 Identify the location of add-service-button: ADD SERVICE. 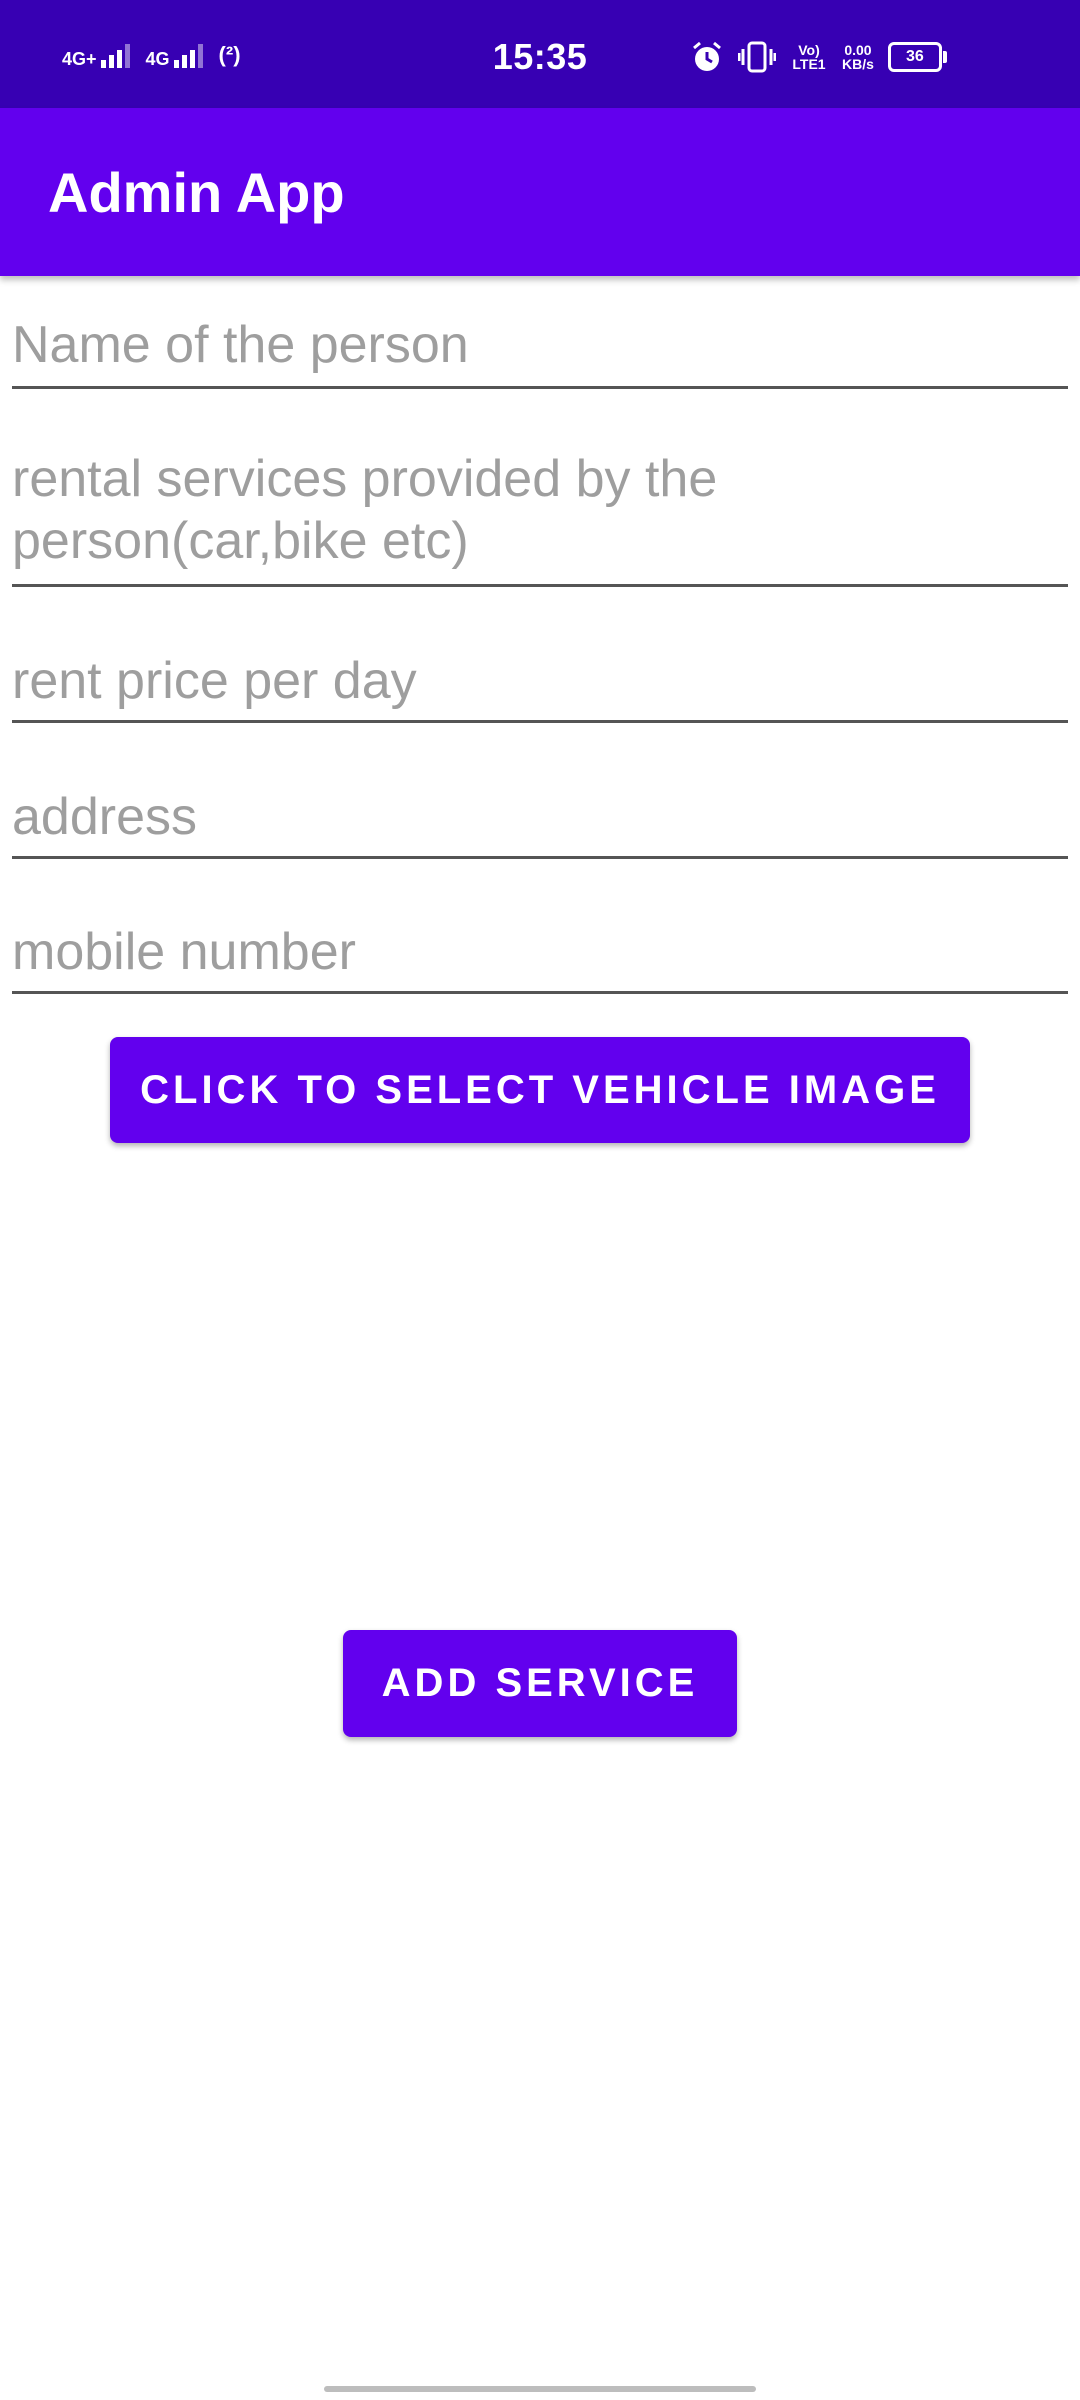
(540, 1683).